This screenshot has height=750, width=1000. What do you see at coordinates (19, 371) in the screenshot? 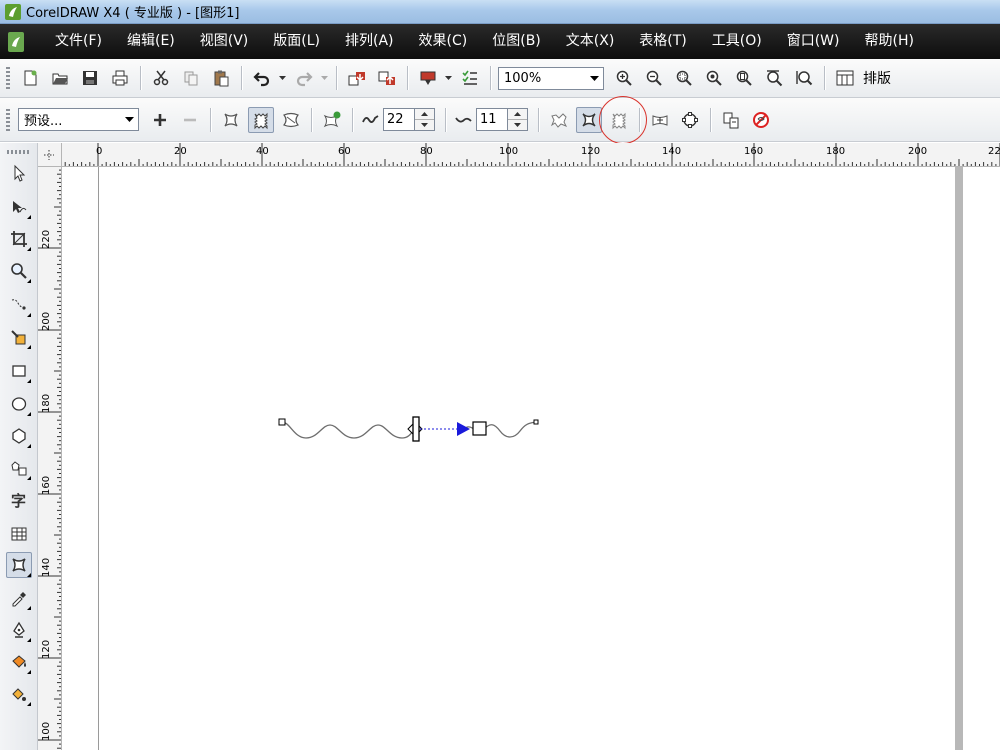
I see `rectangle-tool` at bounding box center [19, 371].